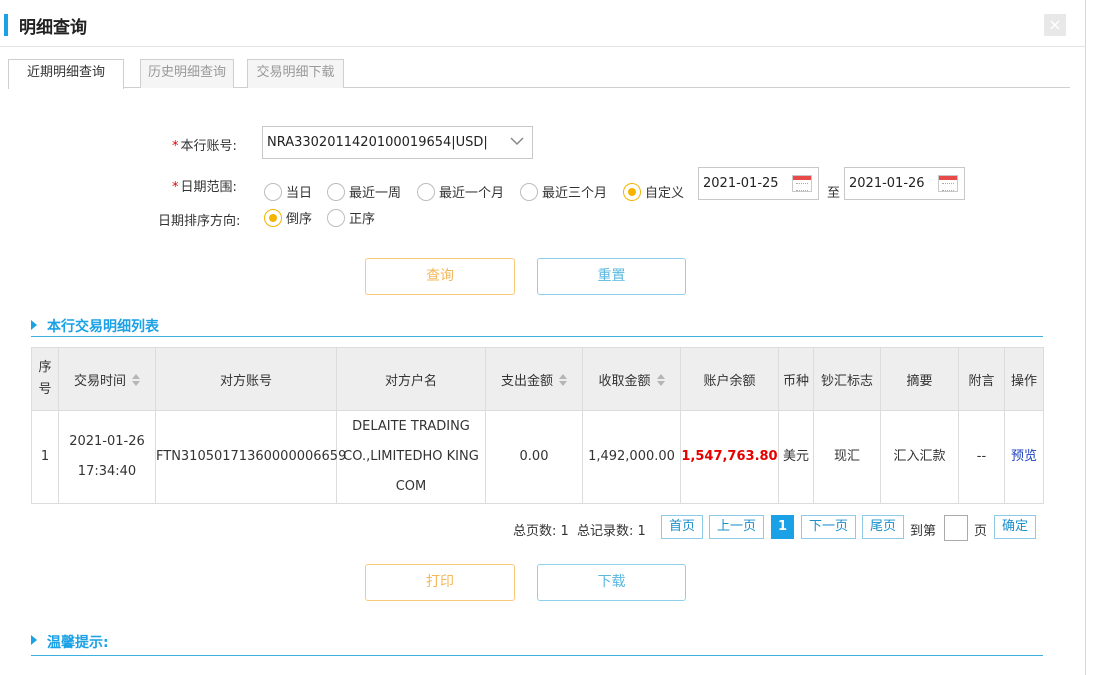 The height and width of the screenshot is (675, 1106). What do you see at coordinates (440, 276) in the screenshot?
I see `query-button: 查询` at bounding box center [440, 276].